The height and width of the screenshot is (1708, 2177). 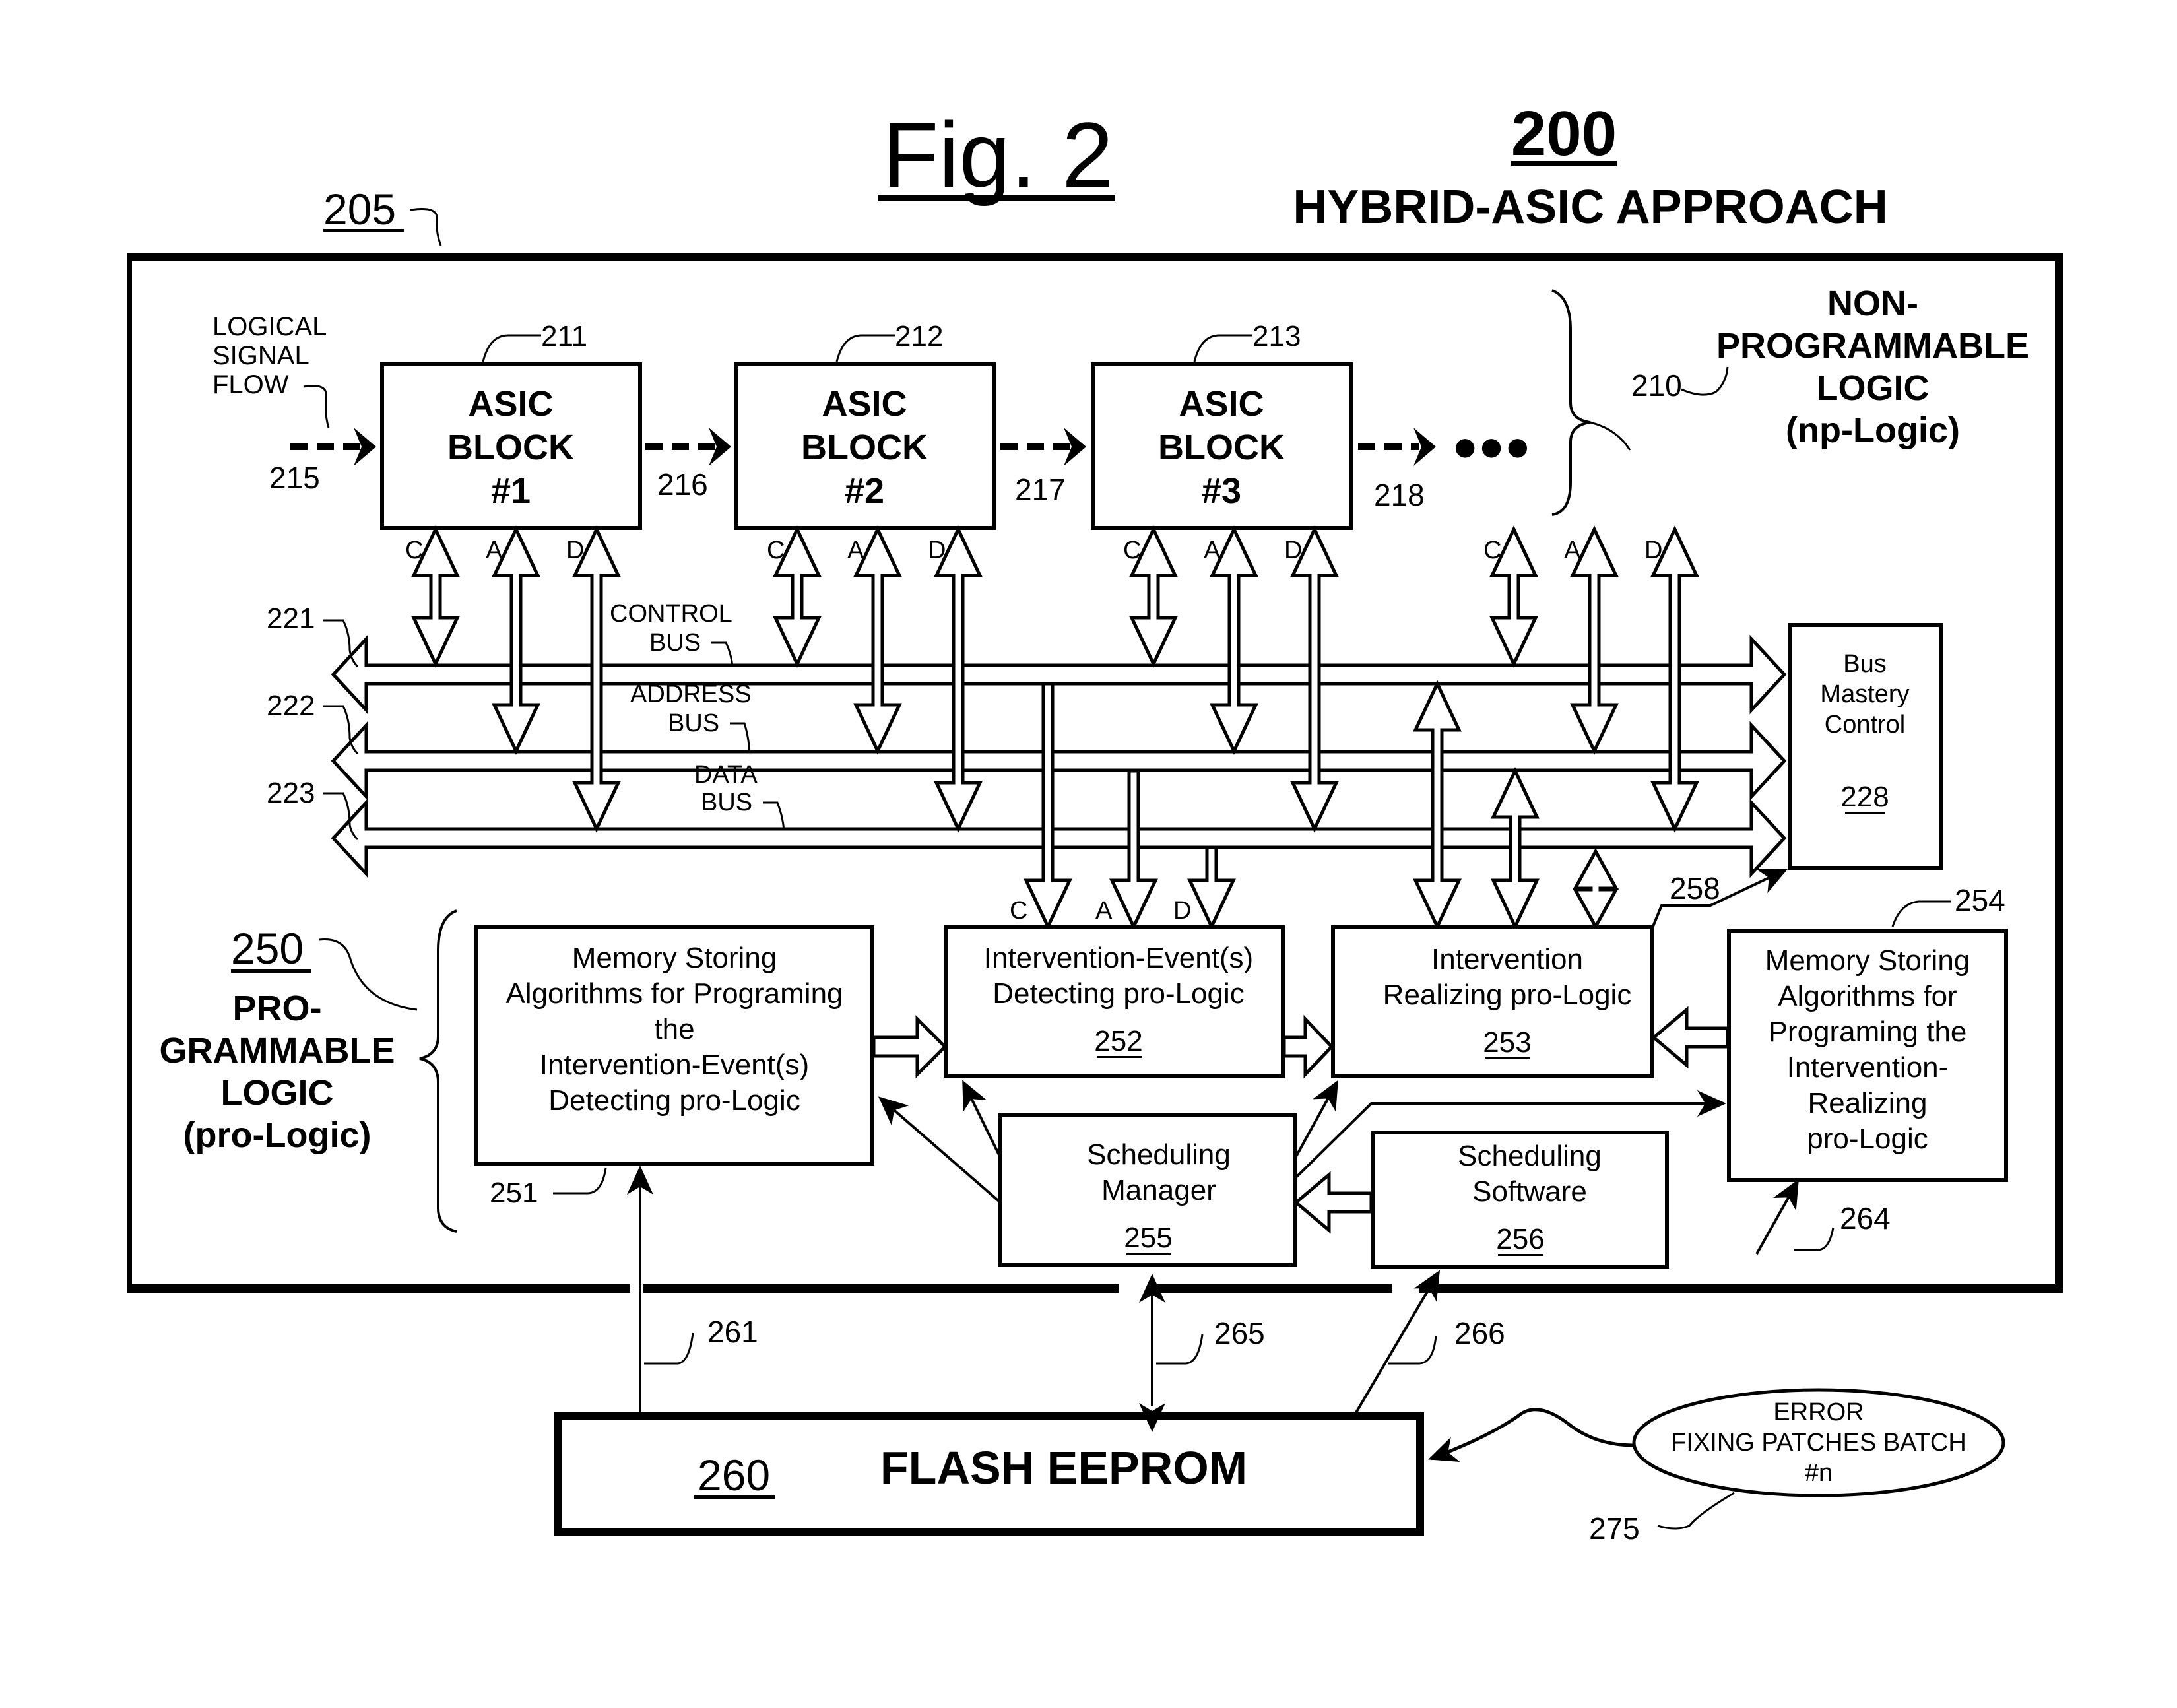 What do you see at coordinates (694, 723) in the screenshot?
I see `address-bus-label-2: BUS` at bounding box center [694, 723].